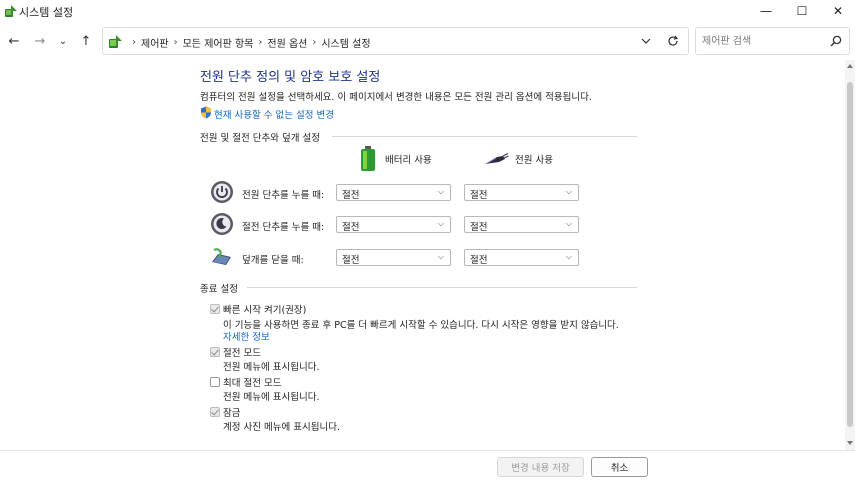 This screenshot has height=480, width=855. I want to click on lid-close-plugged-select: 절전 ⌵, so click(521, 257).